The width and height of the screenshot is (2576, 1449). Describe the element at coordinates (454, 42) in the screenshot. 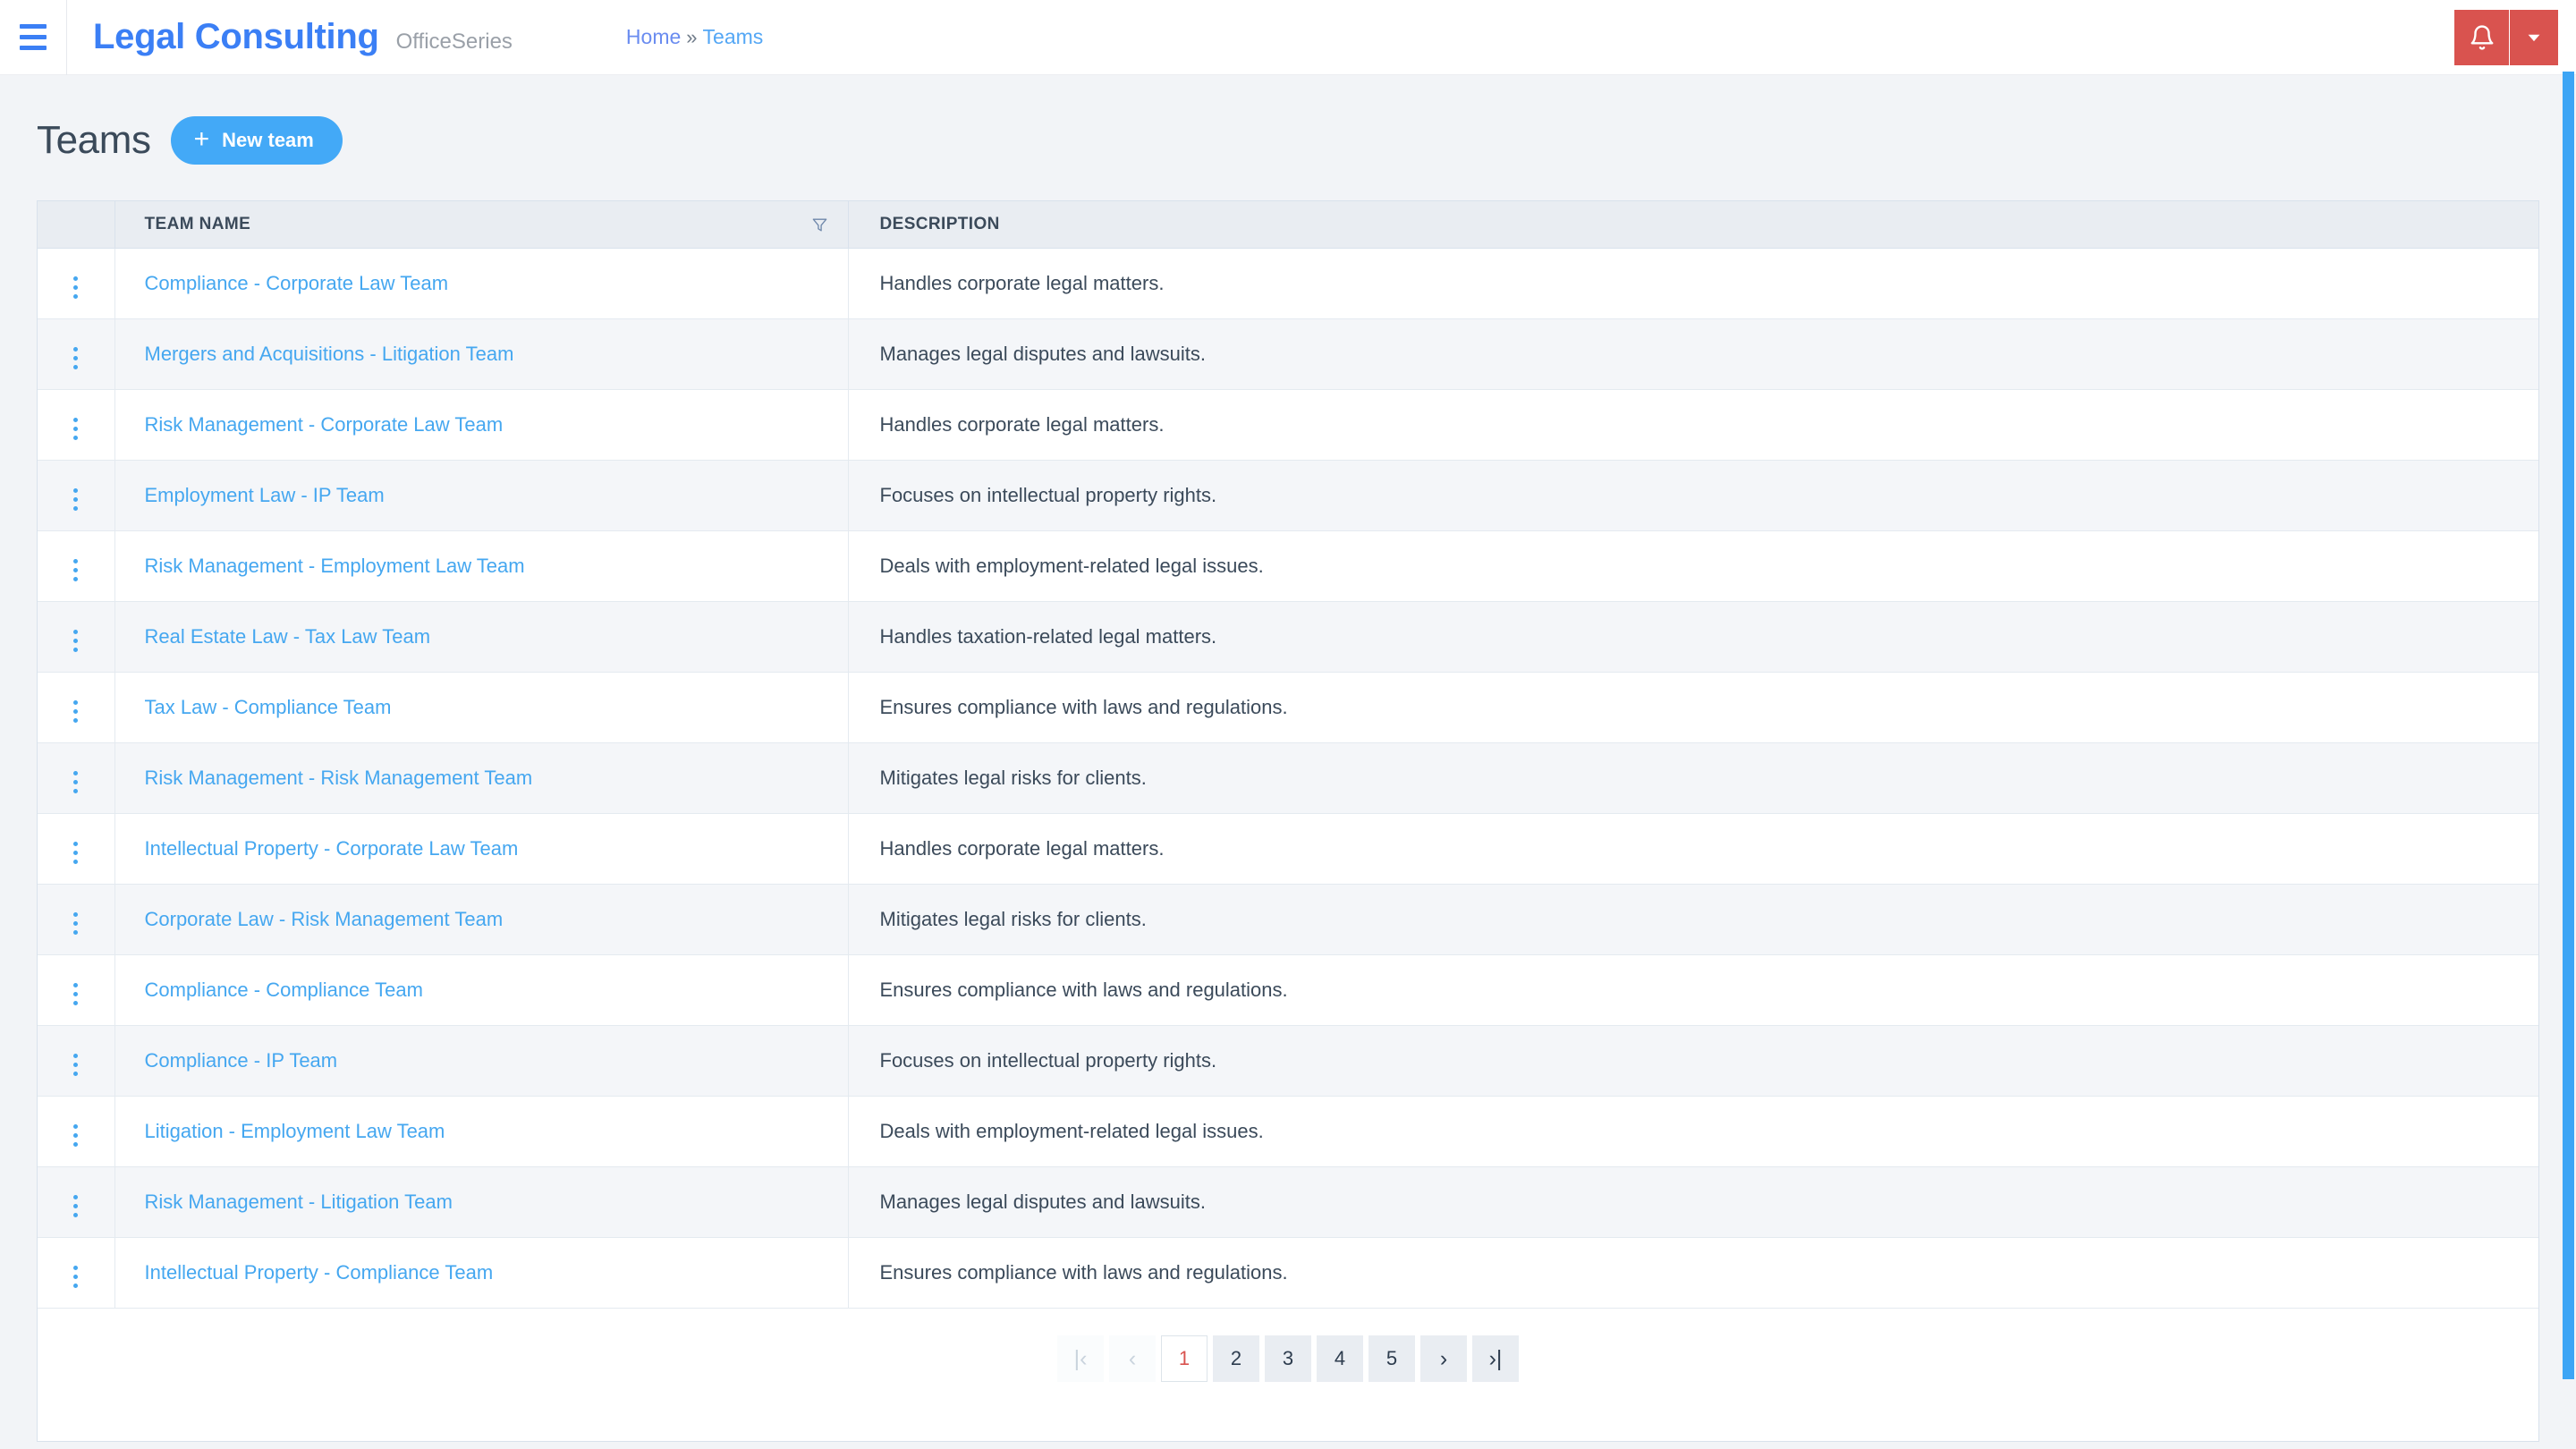

I see `brand-subtitle: OfficeSeries` at that location.